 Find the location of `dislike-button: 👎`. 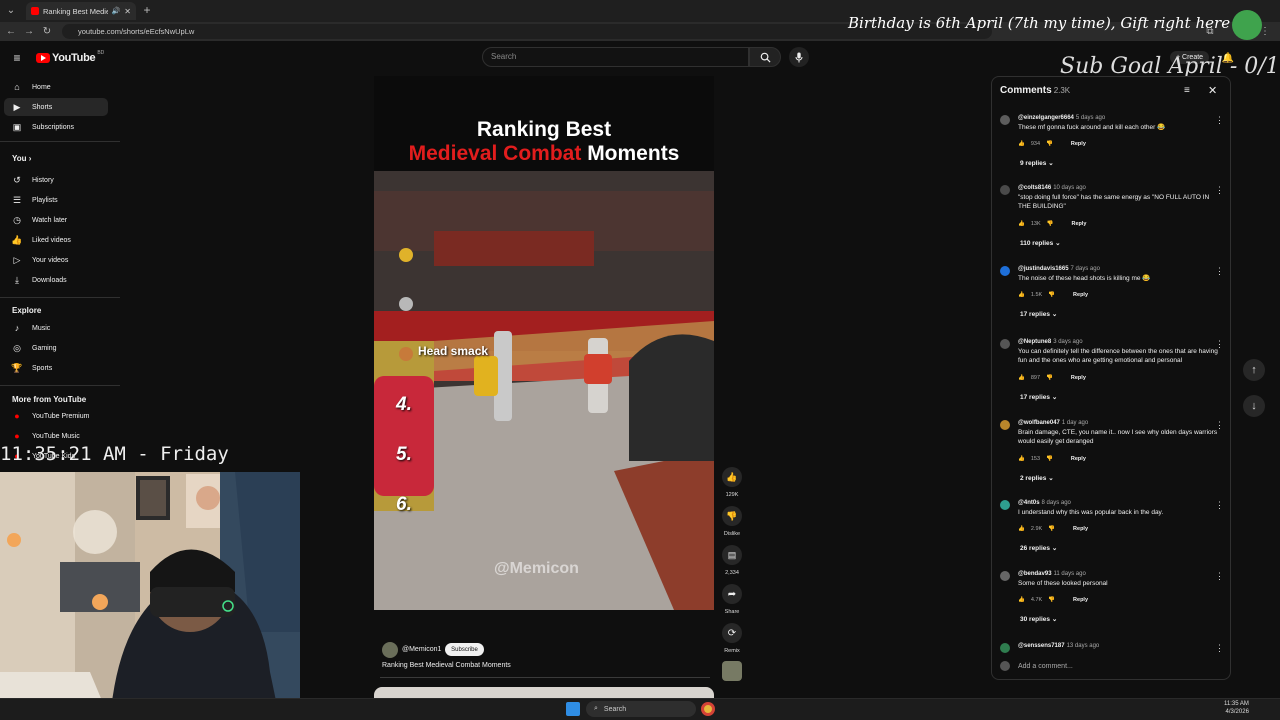

dislike-button: 👎 is located at coordinates (732, 516).